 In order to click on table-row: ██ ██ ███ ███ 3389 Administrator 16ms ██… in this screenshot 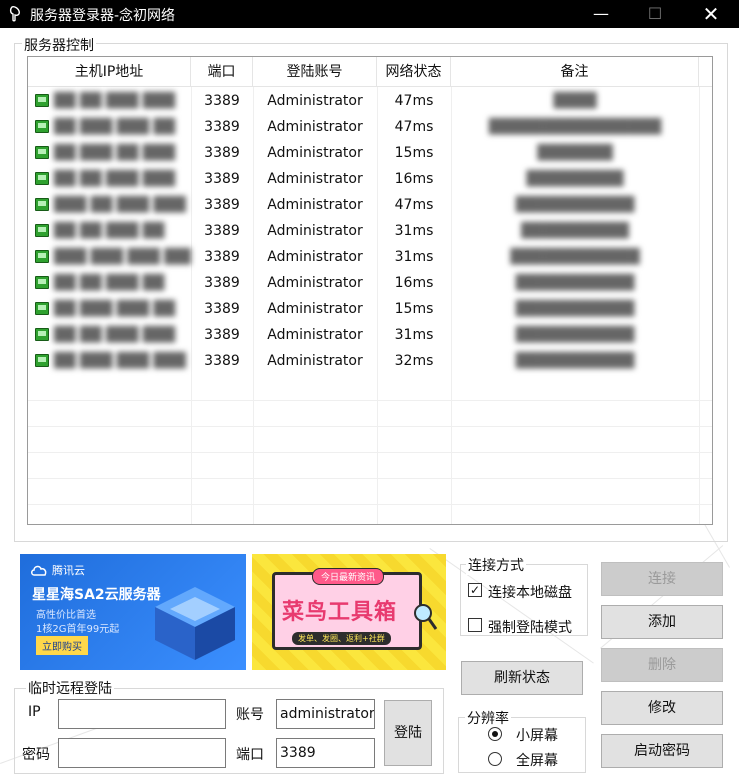, I will do `click(370, 179)`.